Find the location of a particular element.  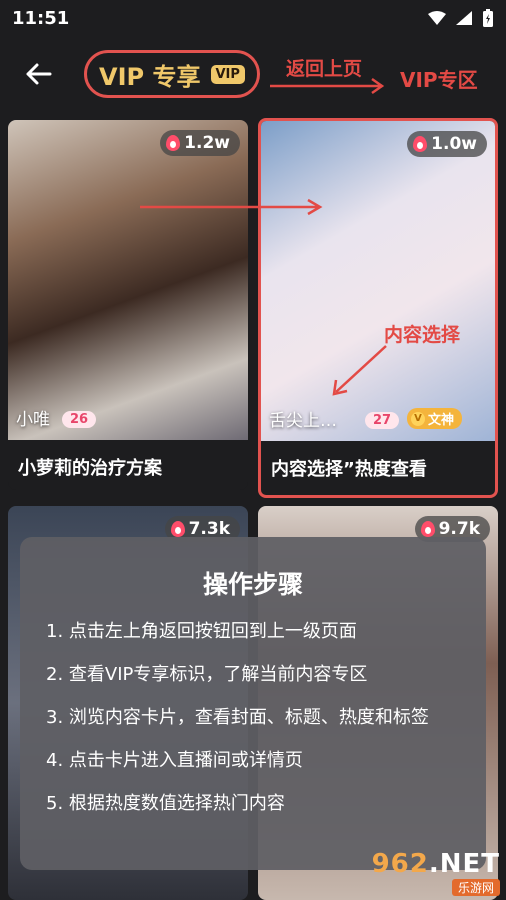

signal-icon is located at coordinates (464, 18).